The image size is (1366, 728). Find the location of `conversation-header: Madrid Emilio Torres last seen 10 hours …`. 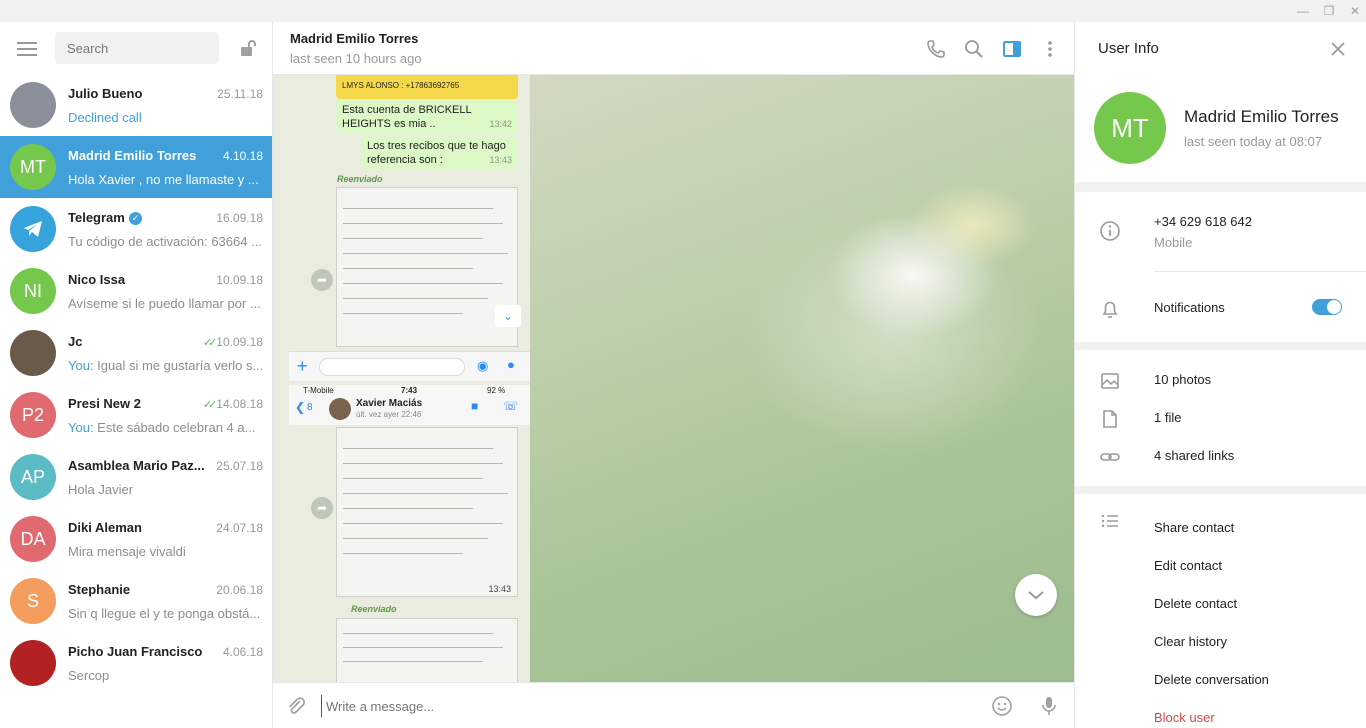

conversation-header: Madrid Emilio Torres last seen 10 hours … is located at coordinates (673, 48).